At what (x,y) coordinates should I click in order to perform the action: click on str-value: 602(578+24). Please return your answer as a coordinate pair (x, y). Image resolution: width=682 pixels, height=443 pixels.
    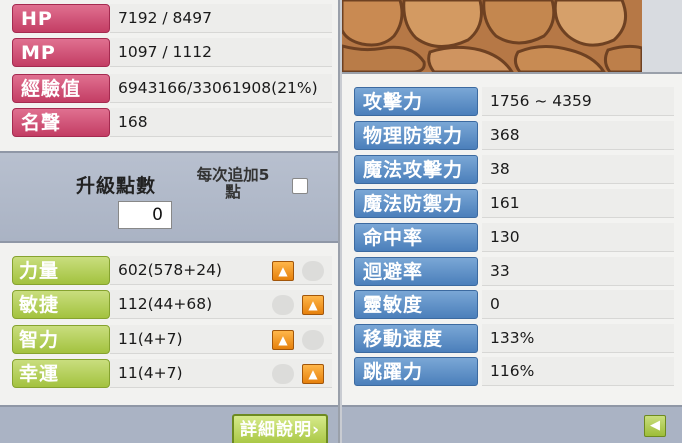
    Looking at the image, I should click on (221, 270).